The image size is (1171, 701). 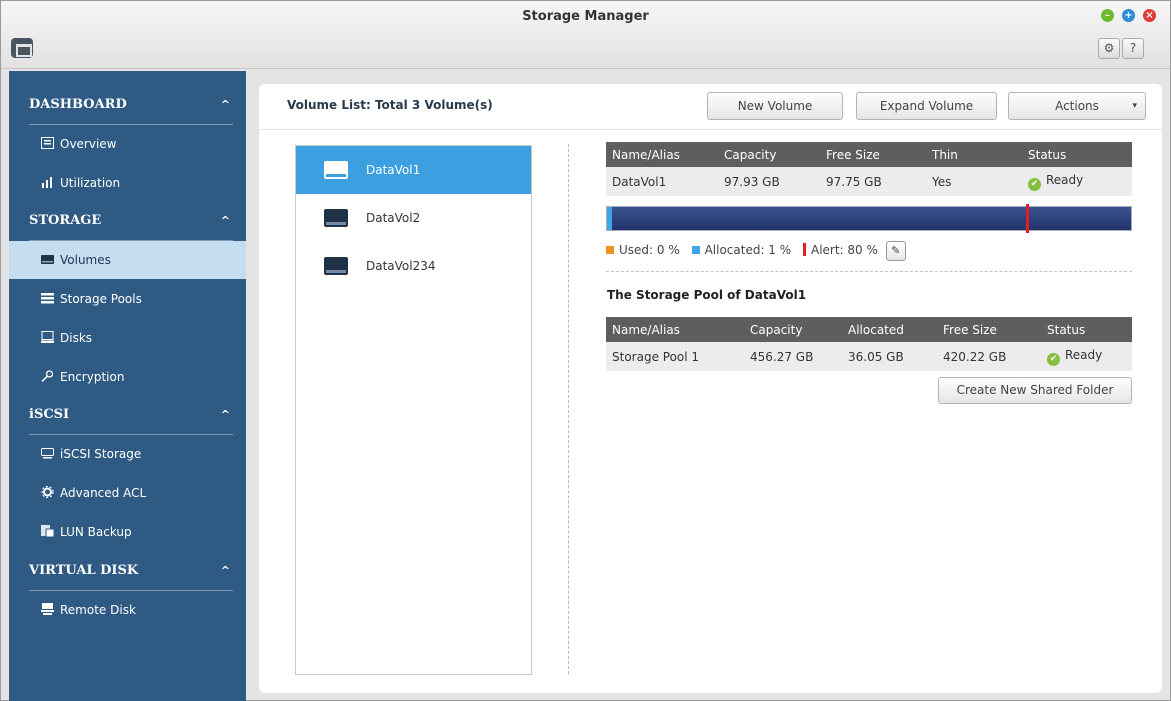 I want to click on column-header: Allocated, so click(x=889, y=329).